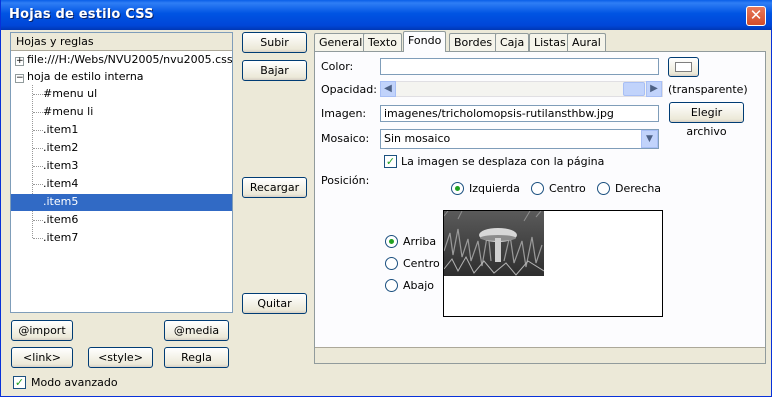 The image size is (772, 397). I want to click on choose-file-button: Elegir archivo, so click(706, 120).